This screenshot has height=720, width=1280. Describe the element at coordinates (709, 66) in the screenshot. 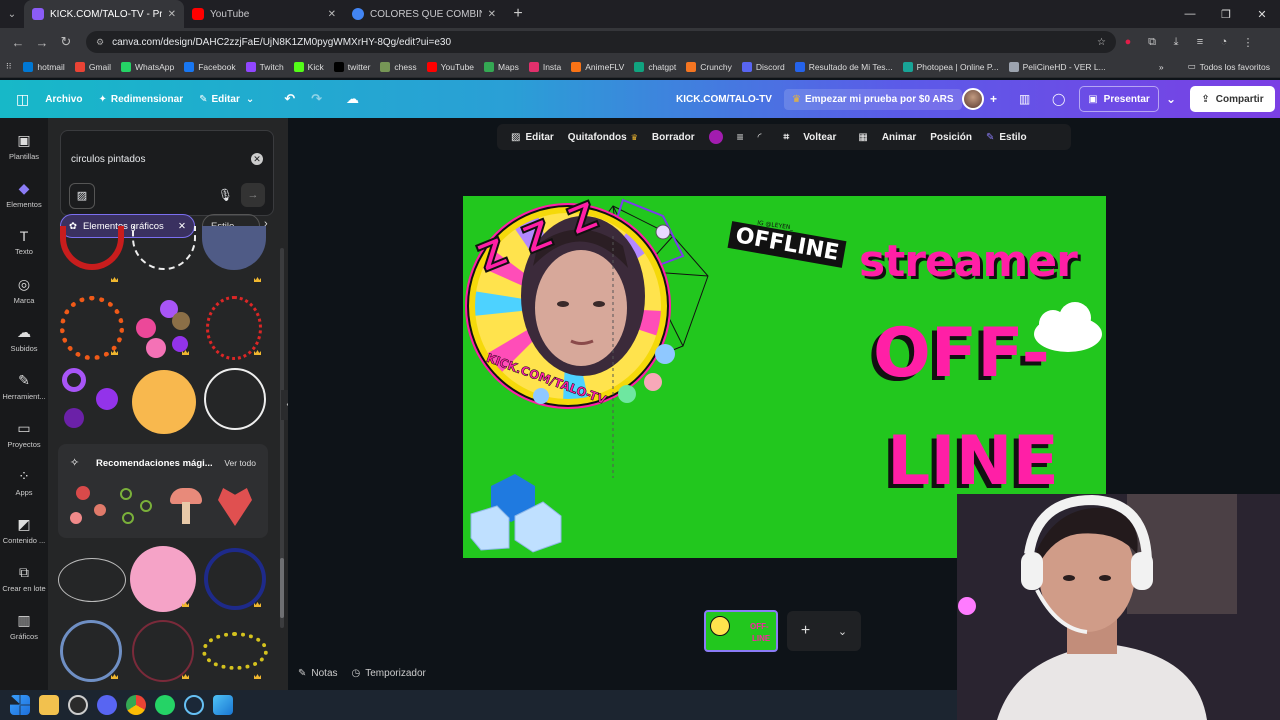

I see `bookmark-item: Crunchy` at that location.